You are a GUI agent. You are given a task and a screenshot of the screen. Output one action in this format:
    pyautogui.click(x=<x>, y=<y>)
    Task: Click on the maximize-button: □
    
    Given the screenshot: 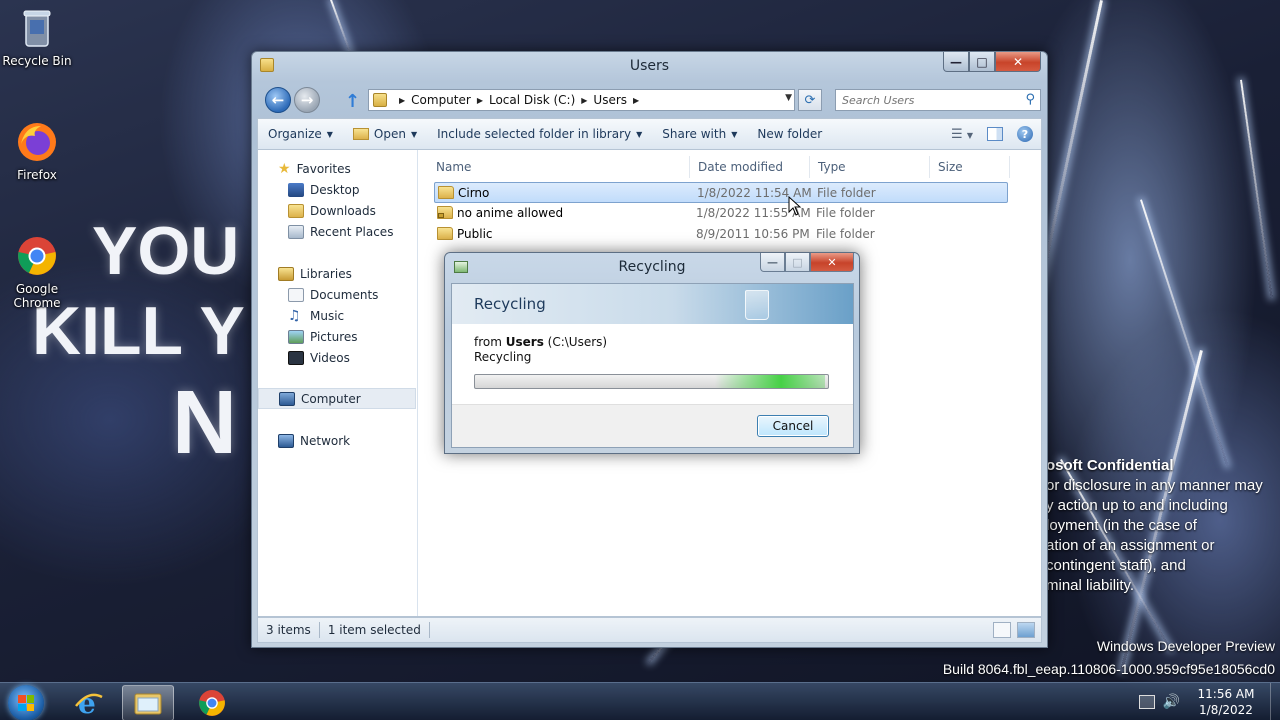 What is the action you would take?
    pyautogui.click(x=982, y=62)
    